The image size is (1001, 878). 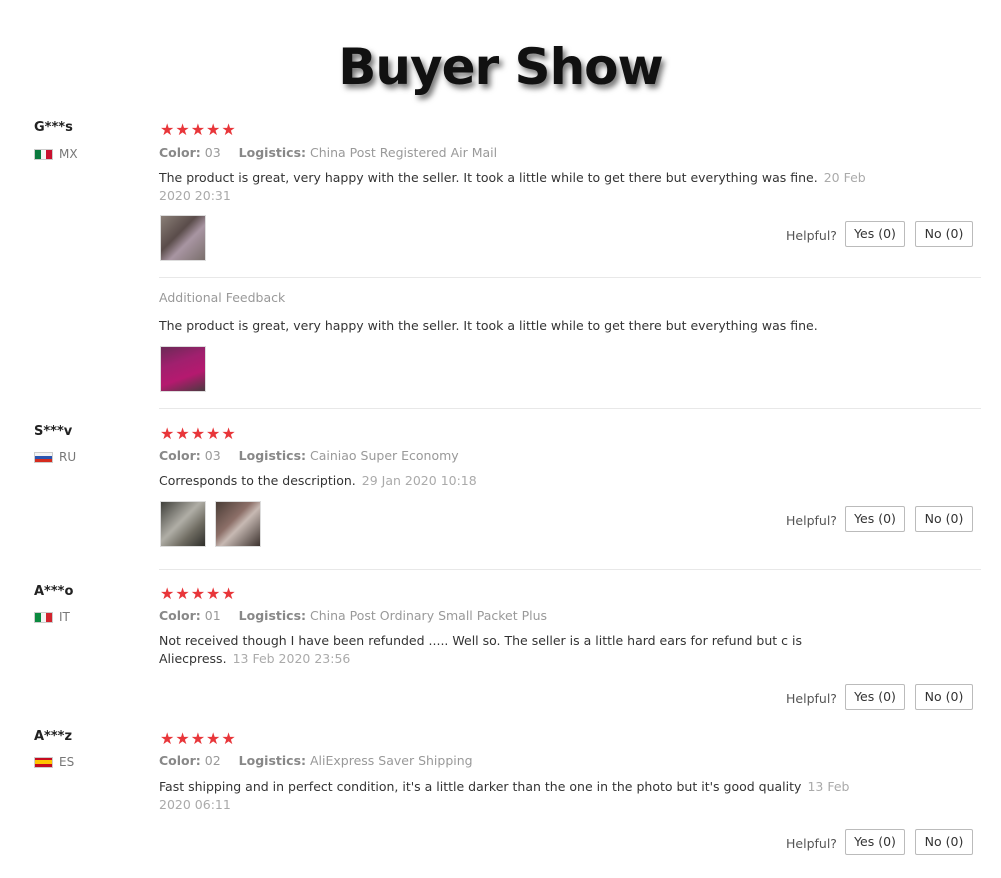 I want to click on review-date: 13 Feb 2020 23:56, so click(x=291, y=658).